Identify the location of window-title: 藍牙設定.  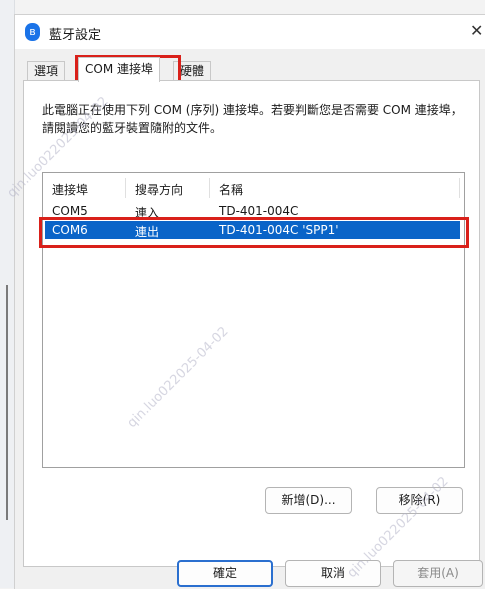
(75, 35).